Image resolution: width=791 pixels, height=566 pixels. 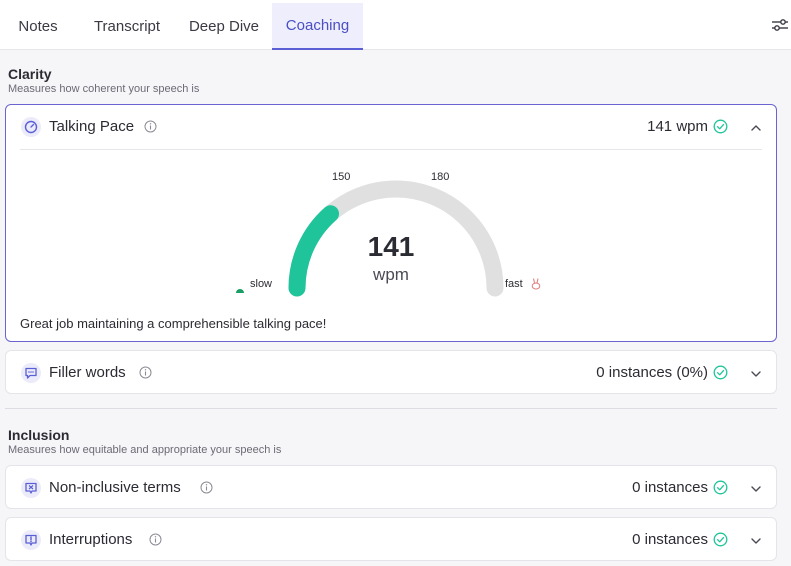 I want to click on tab-deep-dive: Deep Dive, so click(x=224, y=26).